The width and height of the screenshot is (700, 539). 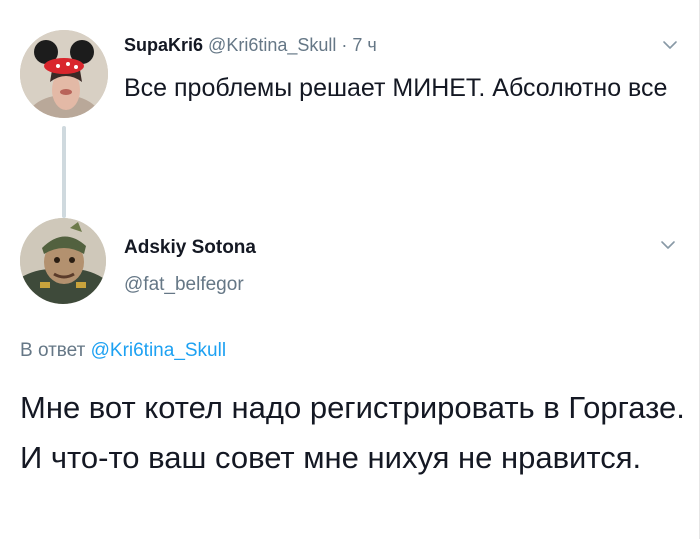 What do you see at coordinates (364, 45) in the screenshot?
I see `timestamp: 7 ч` at bounding box center [364, 45].